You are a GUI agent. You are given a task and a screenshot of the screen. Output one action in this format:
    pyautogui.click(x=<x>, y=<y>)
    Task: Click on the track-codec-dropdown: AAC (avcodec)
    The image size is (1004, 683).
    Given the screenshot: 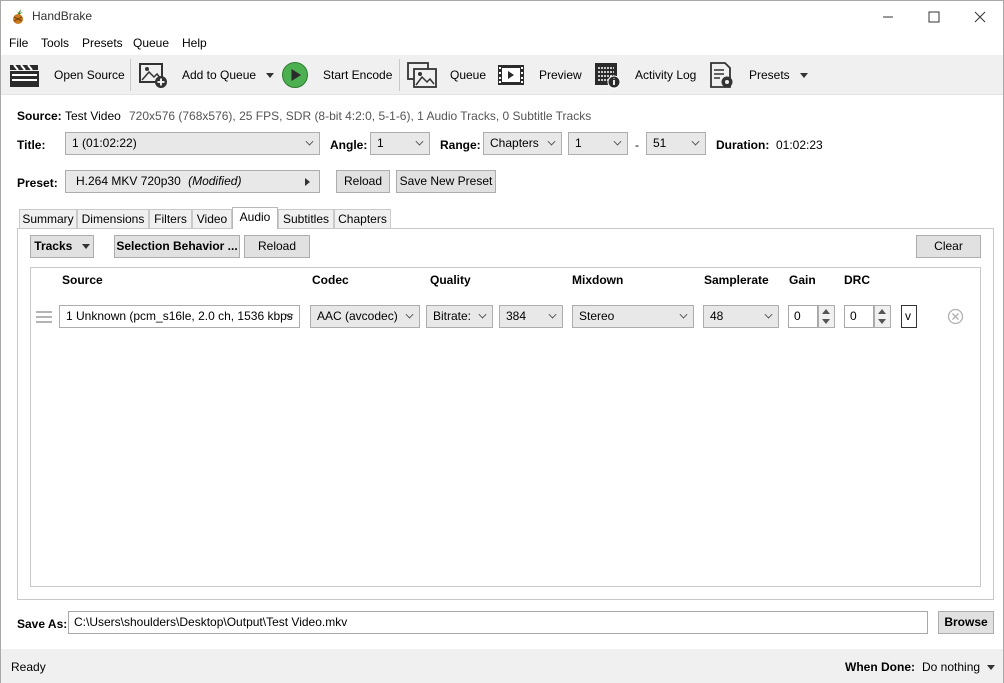 What is the action you would take?
    pyautogui.click(x=365, y=316)
    